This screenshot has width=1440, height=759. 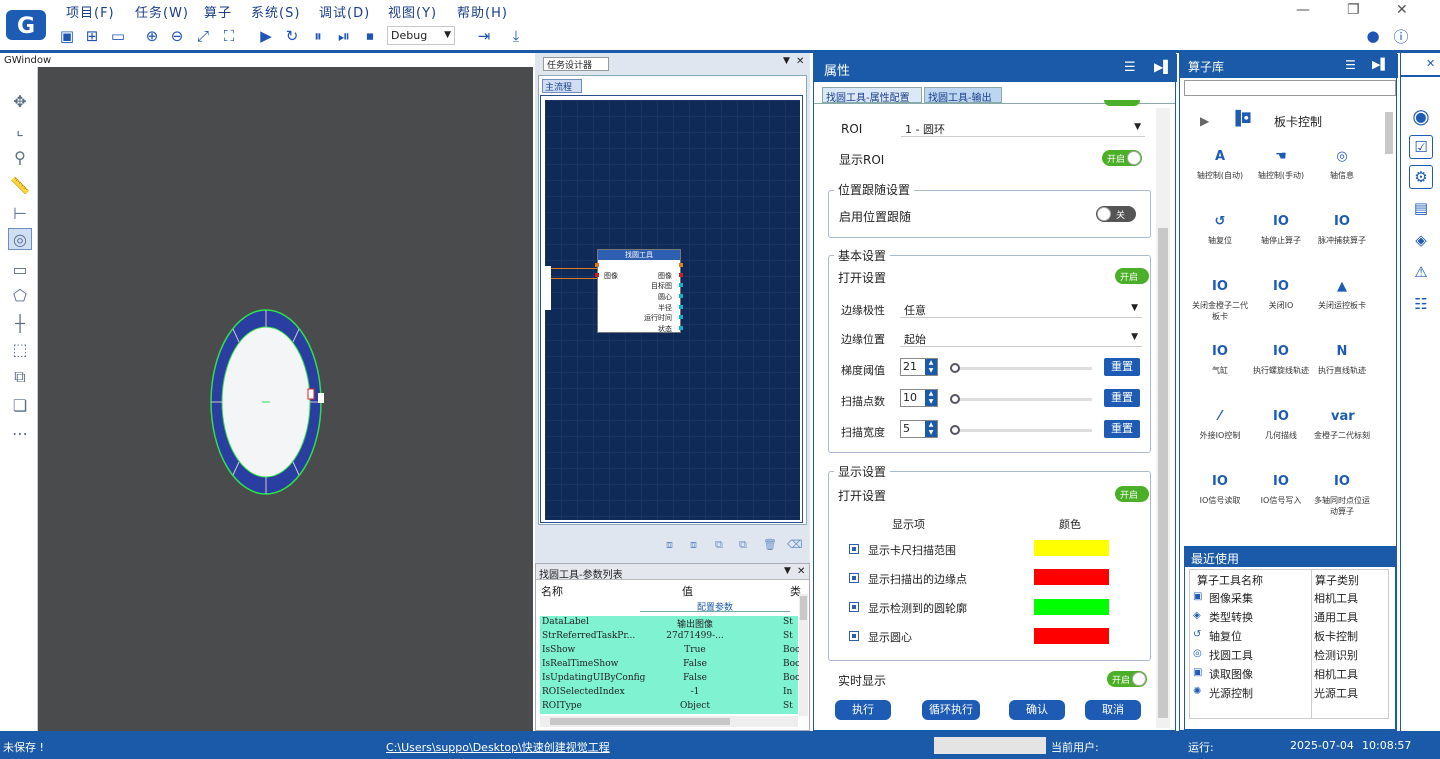 I want to click on operator-item: A 轴控制(自动), so click(x=1220, y=178).